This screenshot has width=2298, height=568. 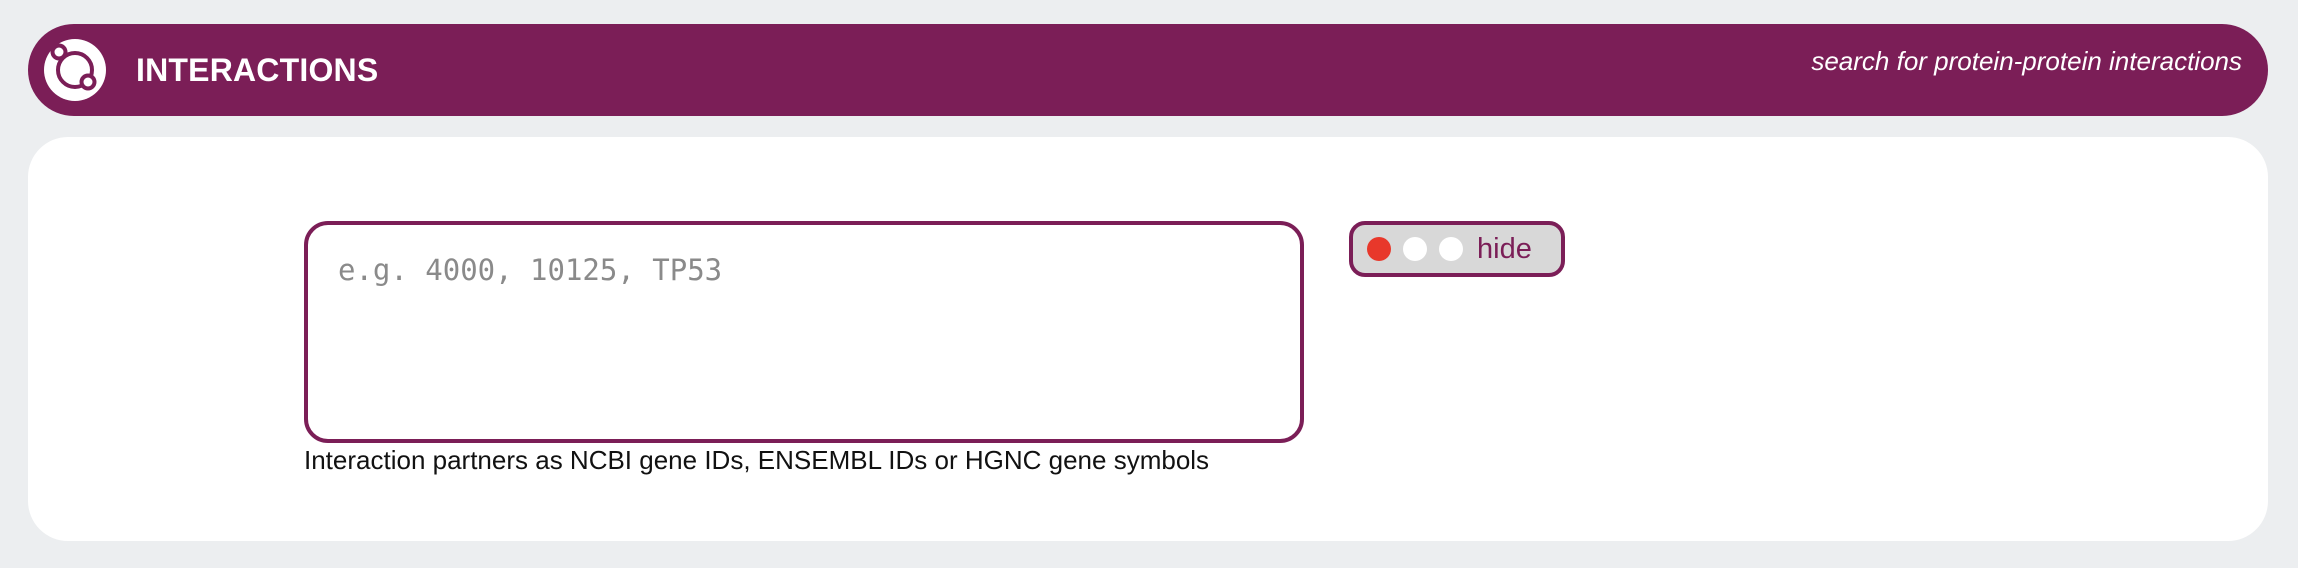 I want to click on visibility-toggle: hide, so click(x=1457, y=249).